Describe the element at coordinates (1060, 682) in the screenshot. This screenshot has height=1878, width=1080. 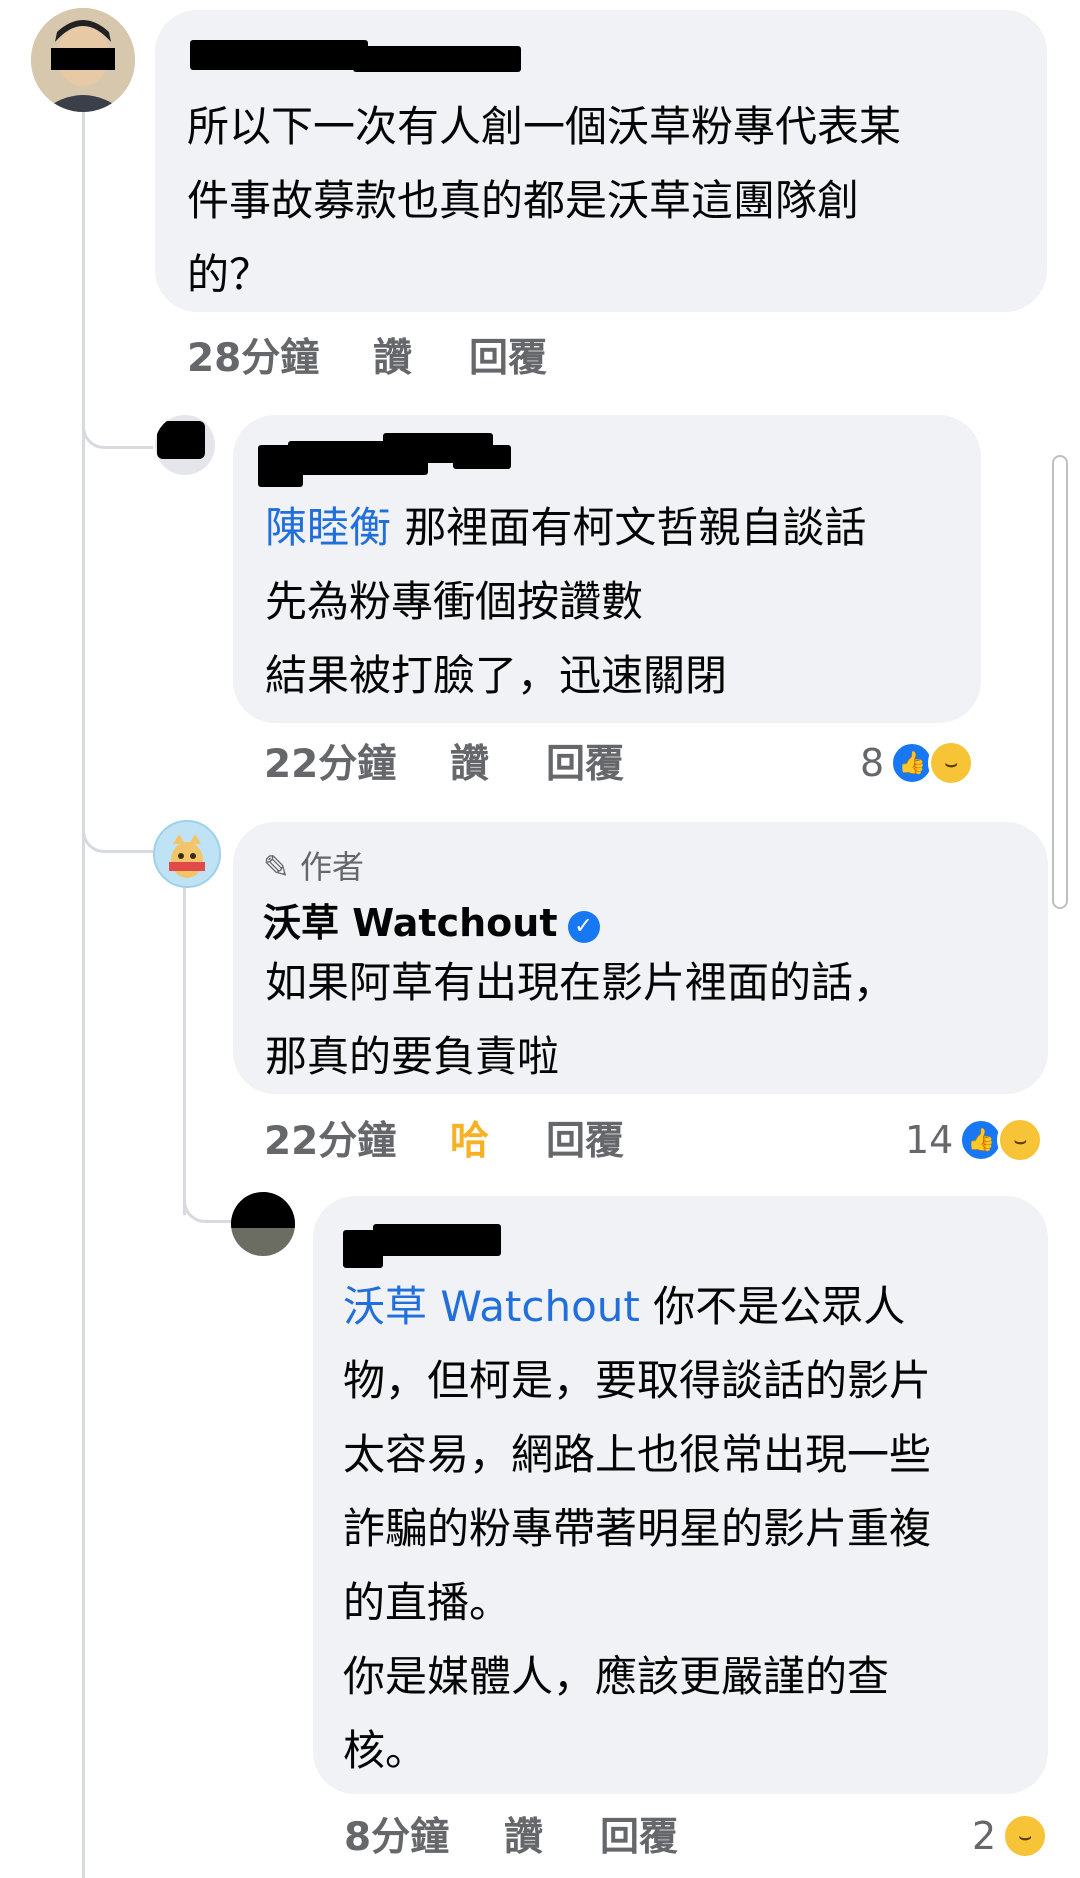
I see `scrollbar` at that location.